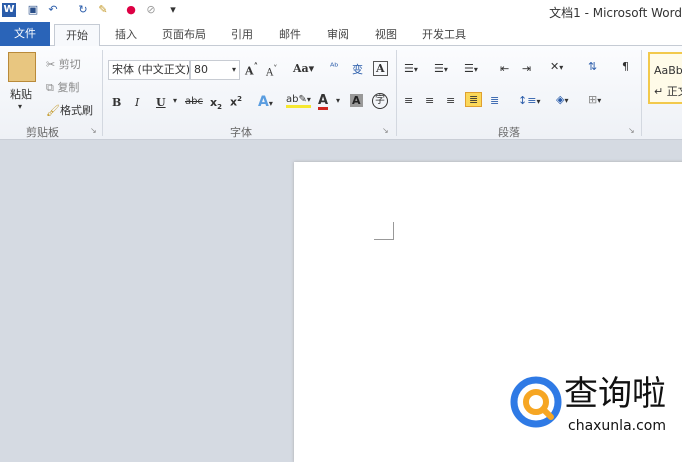 The image size is (682, 462). I want to click on font-color-icon: A, so click(323, 102).